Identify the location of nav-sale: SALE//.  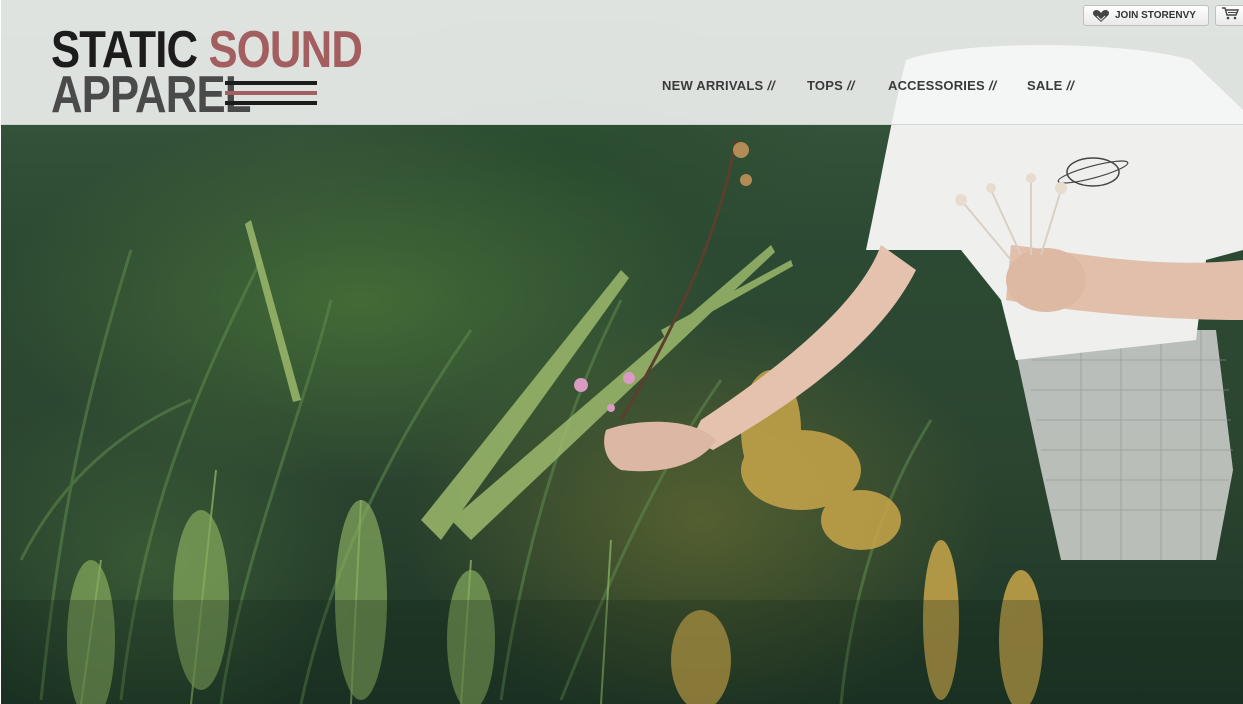
(1050, 85).